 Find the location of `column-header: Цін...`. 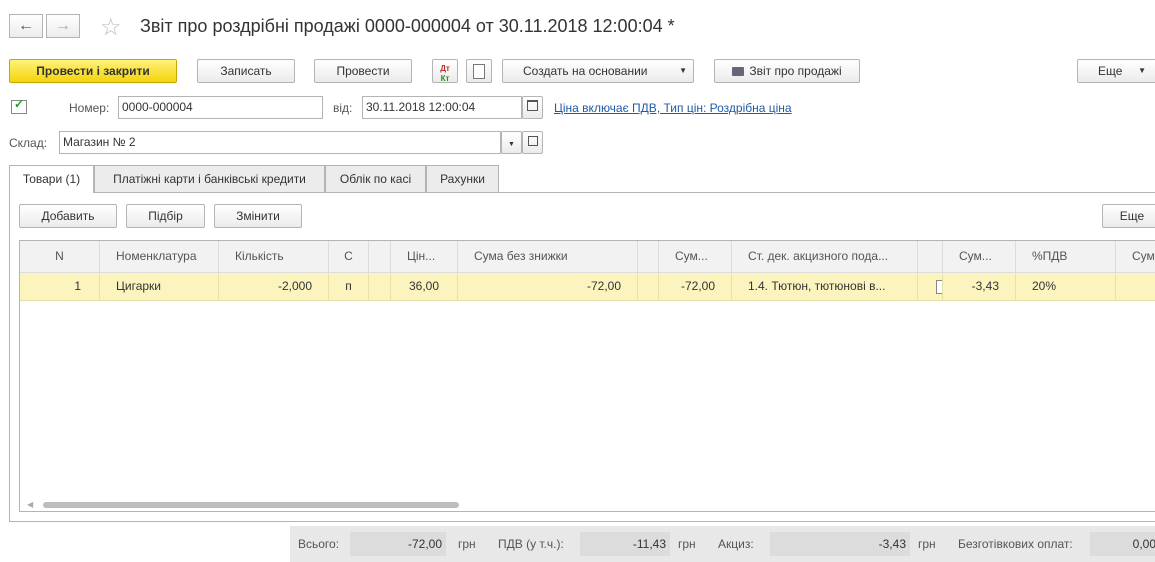

column-header: Цін... is located at coordinates (424, 257).